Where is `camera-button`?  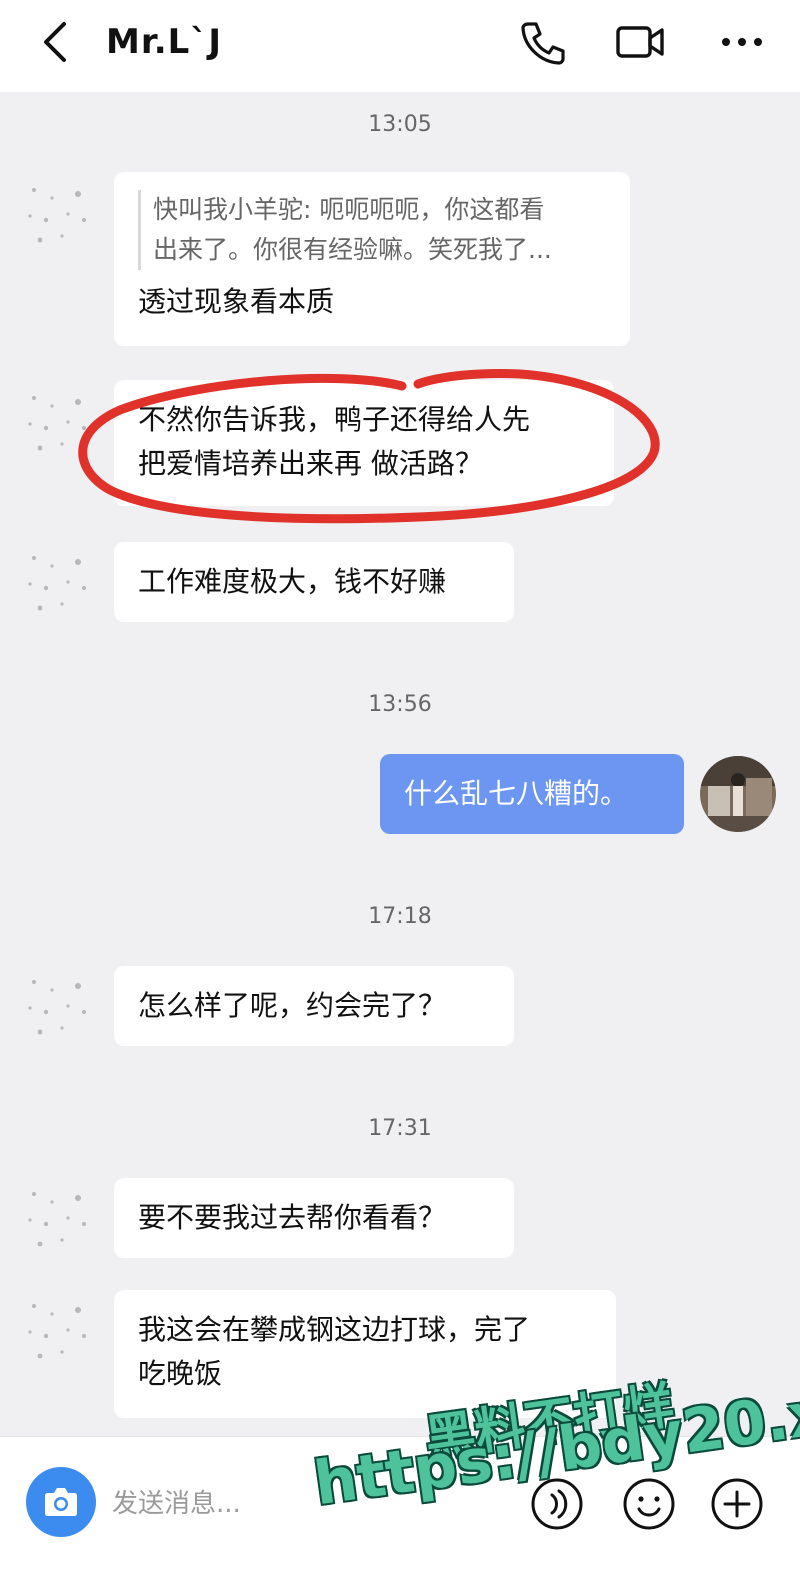
camera-button is located at coordinates (61, 1502).